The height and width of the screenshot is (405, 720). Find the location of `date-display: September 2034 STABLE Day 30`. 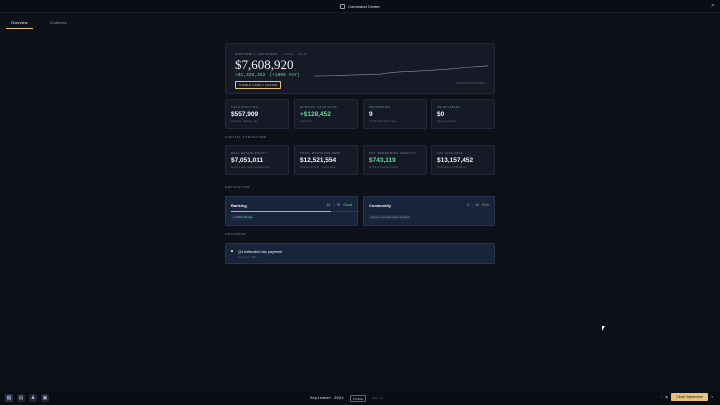

date-display: September 2034 STABLE Day 30 is located at coordinates (346, 398).